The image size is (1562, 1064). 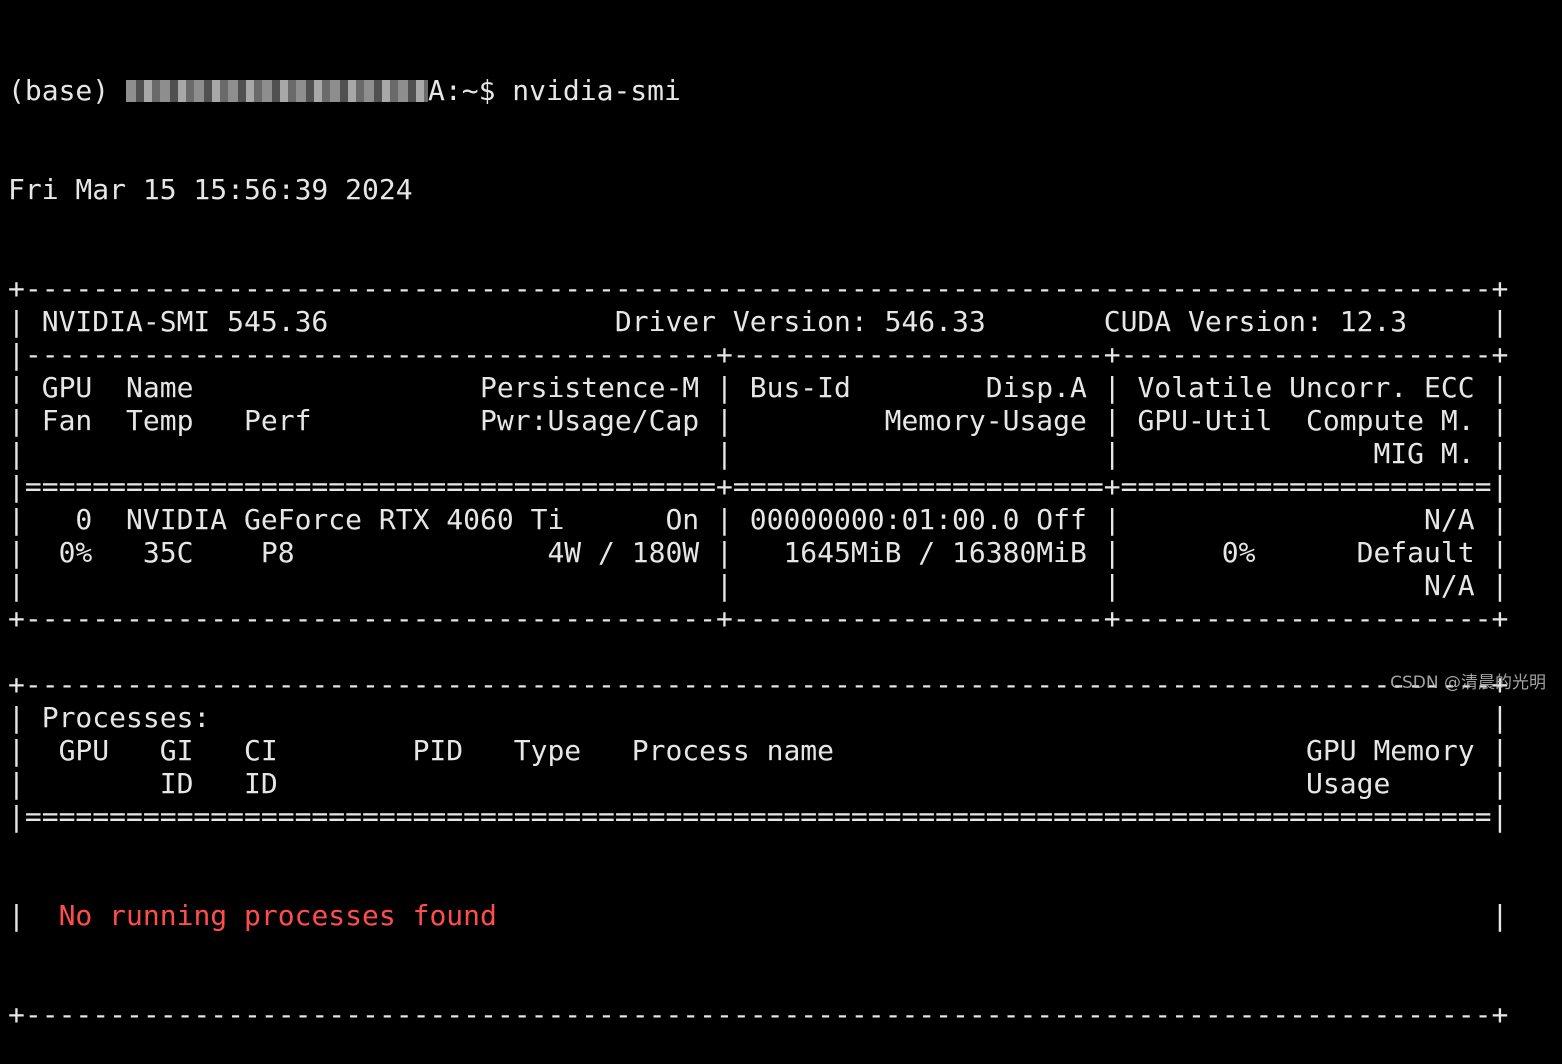 What do you see at coordinates (758, 651) in the screenshot?
I see `smi-line` at bounding box center [758, 651].